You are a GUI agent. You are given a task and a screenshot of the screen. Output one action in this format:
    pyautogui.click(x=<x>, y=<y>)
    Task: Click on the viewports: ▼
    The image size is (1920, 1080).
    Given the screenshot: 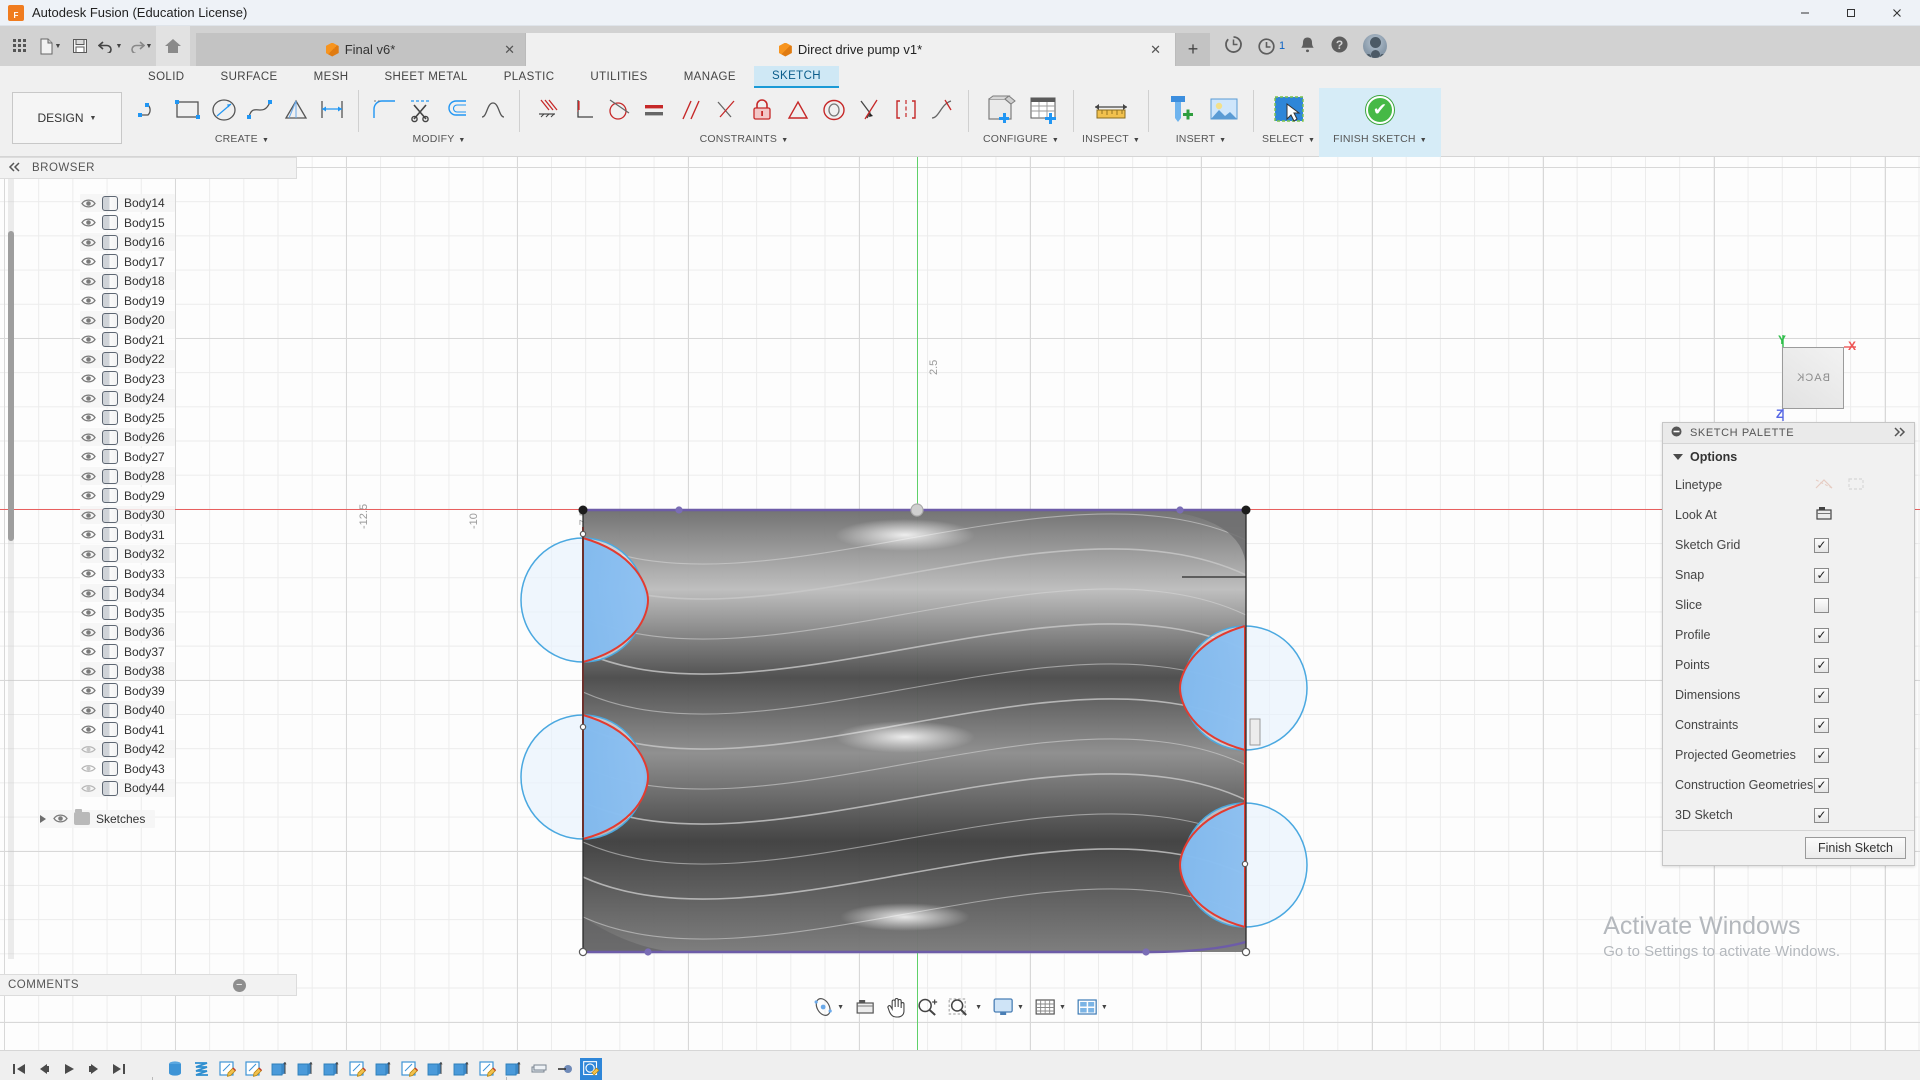 What is the action you would take?
    pyautogui.click(x=1092, y=1007)
    